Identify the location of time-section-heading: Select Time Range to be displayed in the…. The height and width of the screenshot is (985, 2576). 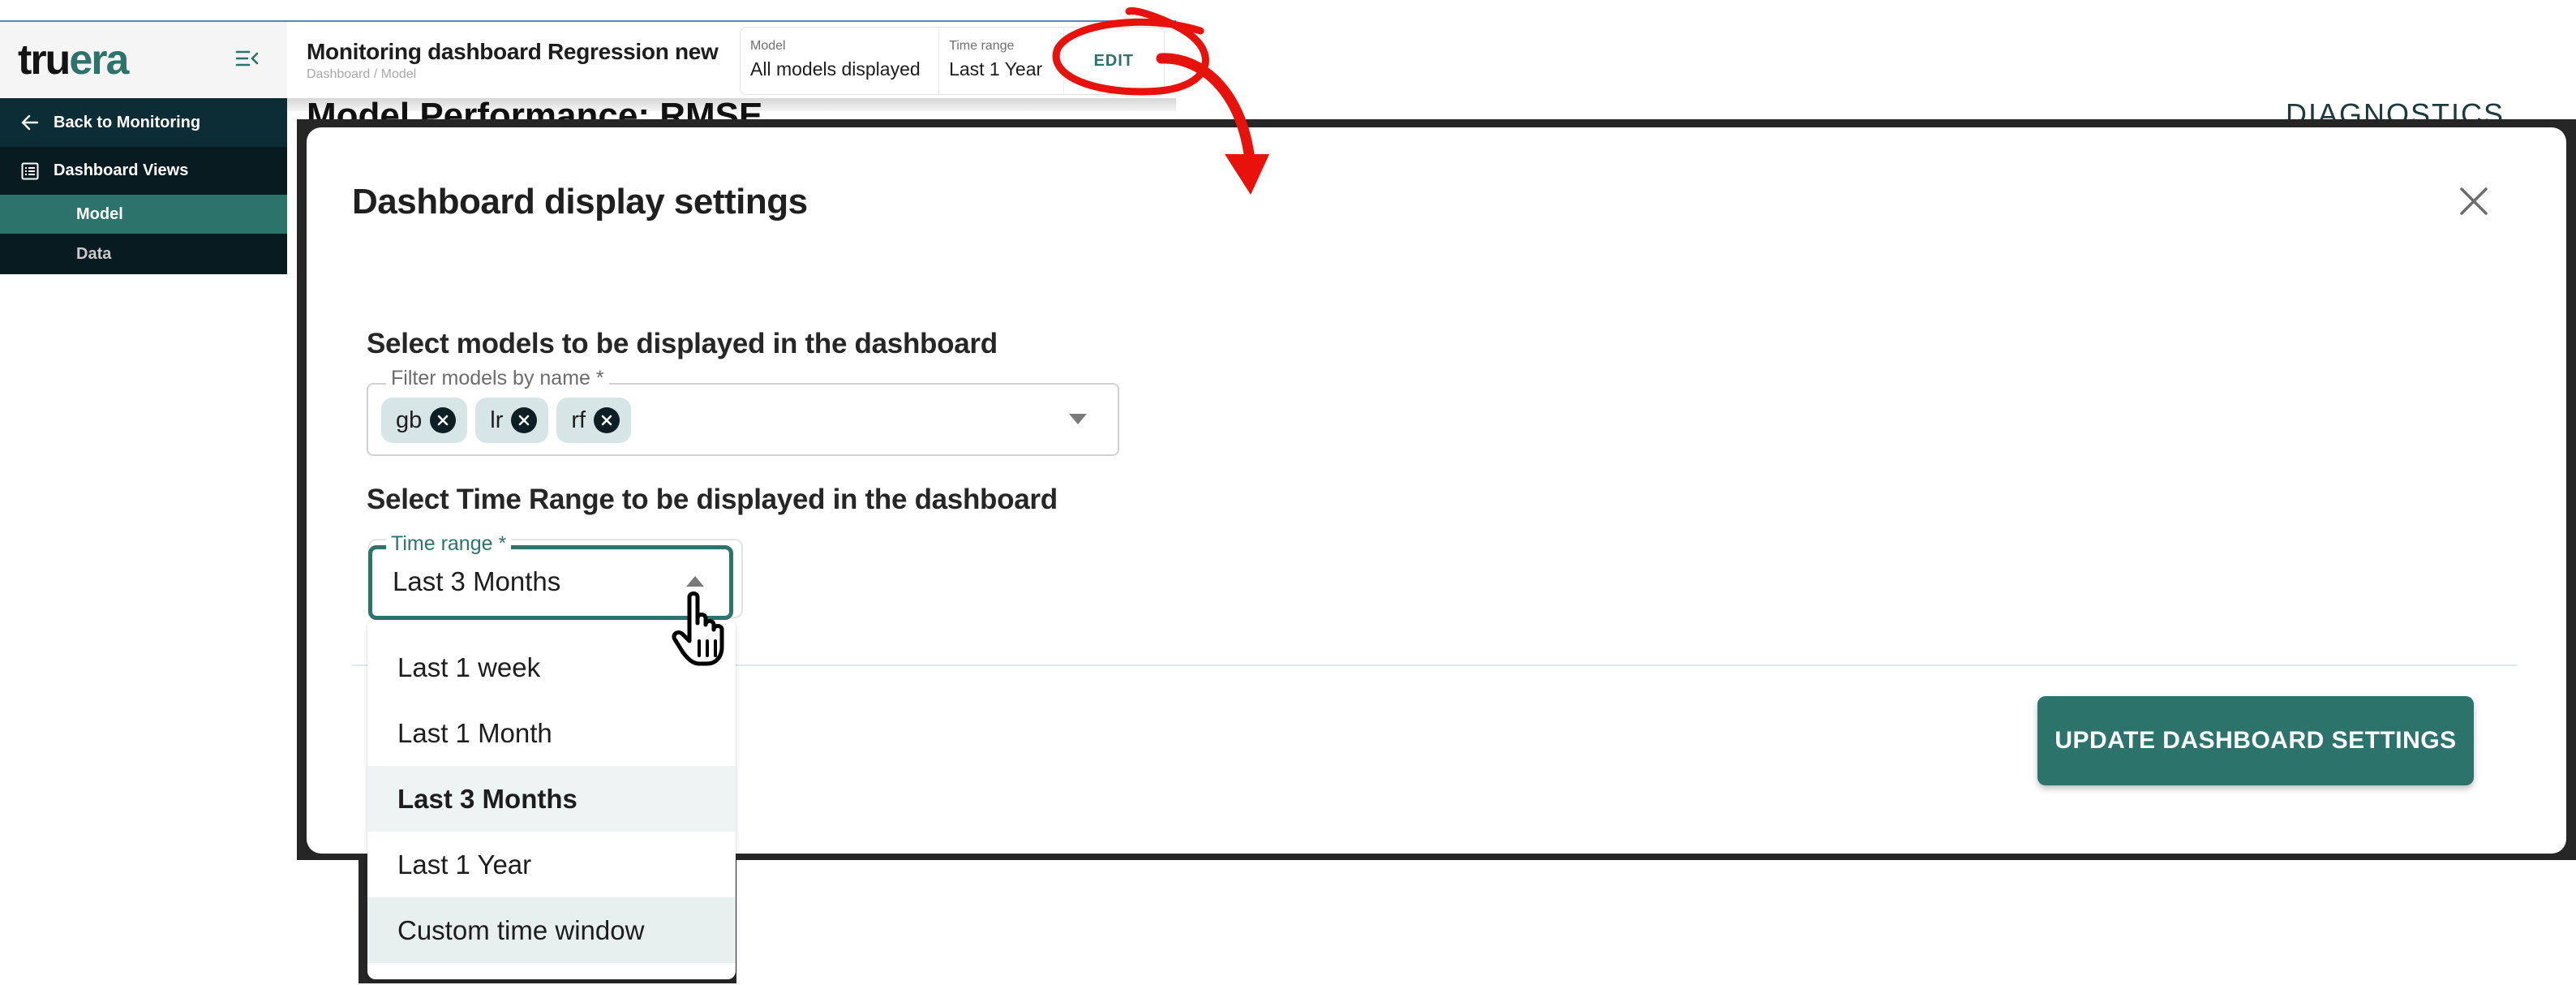
(712, 499).